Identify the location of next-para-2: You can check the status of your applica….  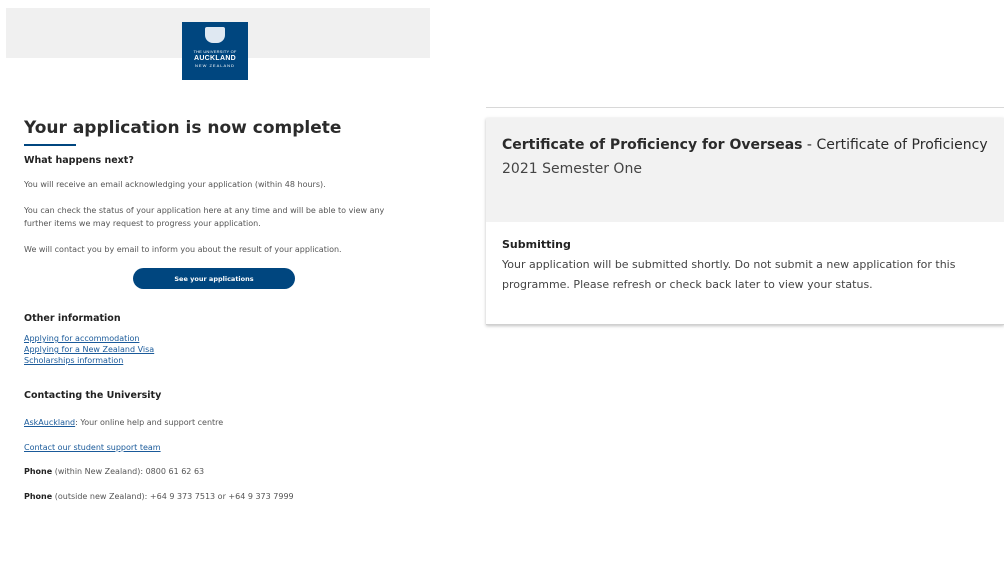
(204, 217).